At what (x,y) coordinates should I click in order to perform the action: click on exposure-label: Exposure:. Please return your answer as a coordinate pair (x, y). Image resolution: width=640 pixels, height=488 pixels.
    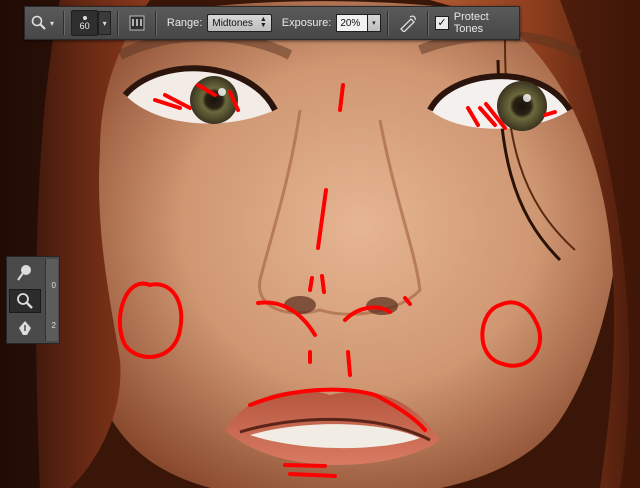
    Looking at the image, I should click on (306, 23).